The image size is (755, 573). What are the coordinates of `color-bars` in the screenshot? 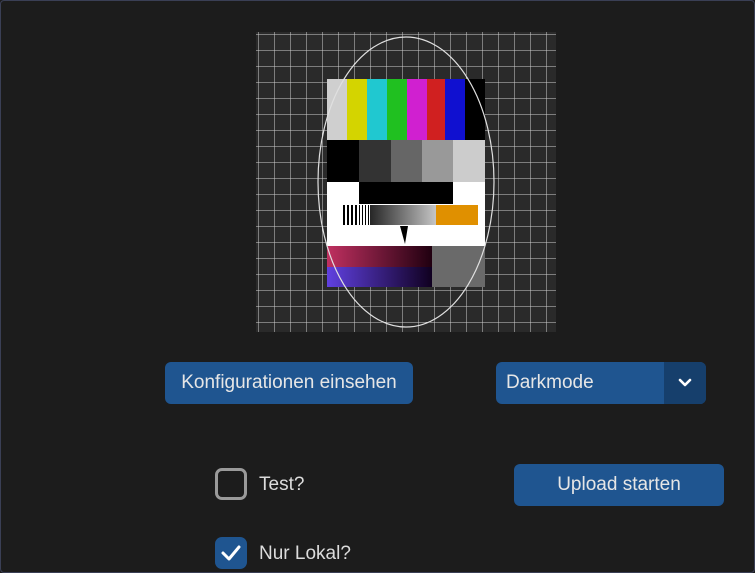 It's located at (406, 109).